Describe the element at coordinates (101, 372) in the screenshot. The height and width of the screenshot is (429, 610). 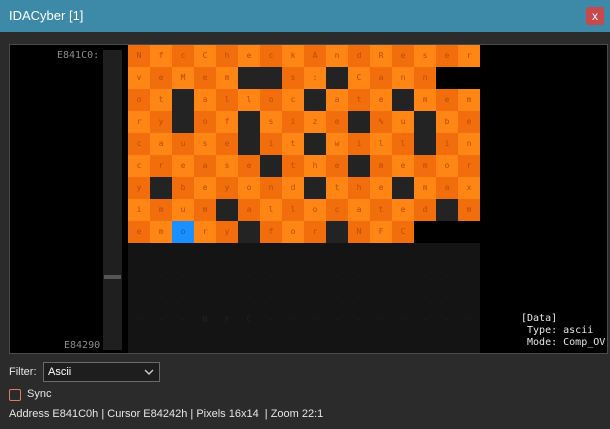
I see `filter-dropdown: Ascii` at that location.